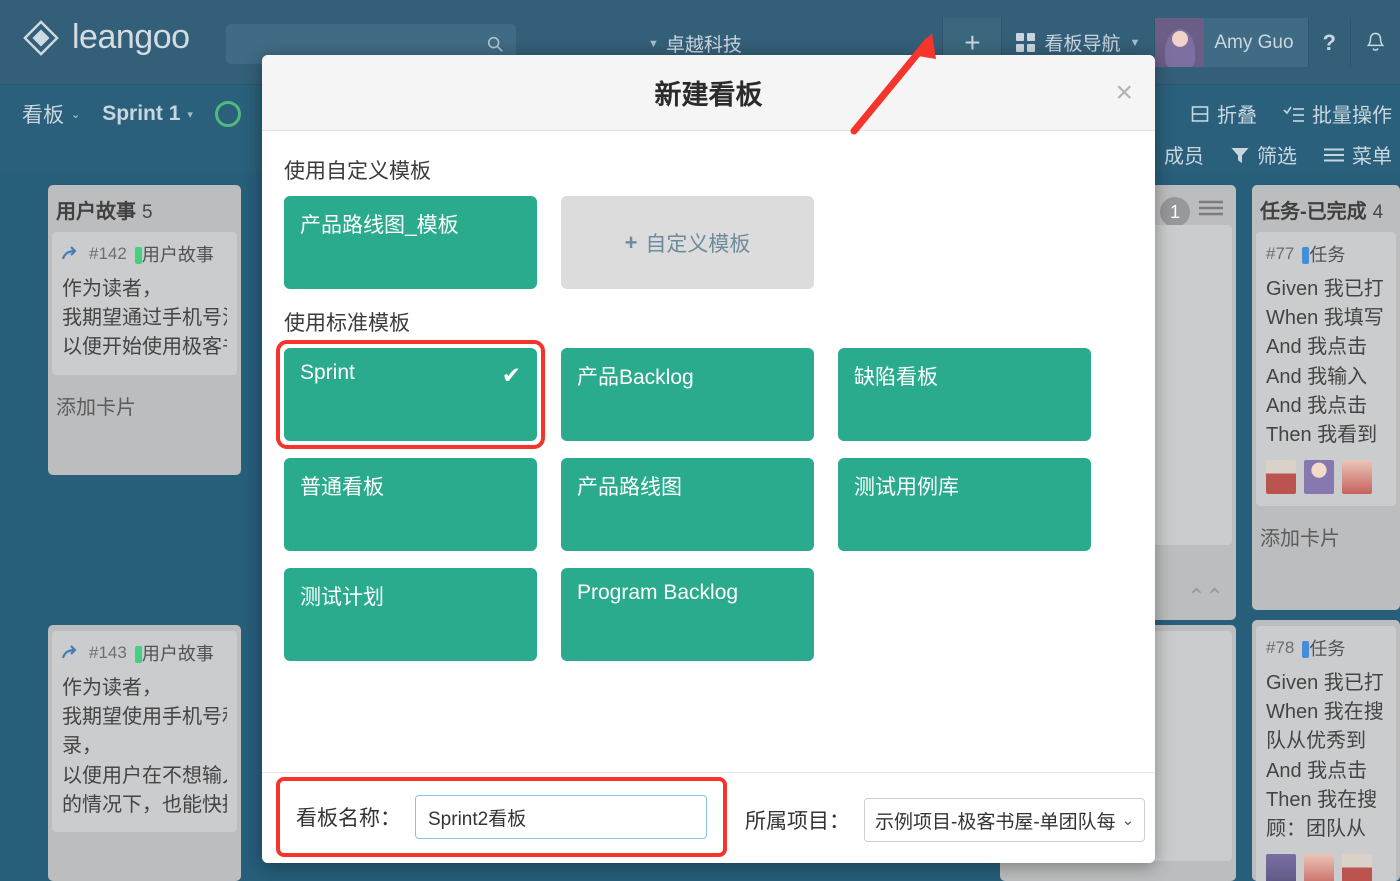  I want to click on template-label: 普通看板, so click(342, 487).